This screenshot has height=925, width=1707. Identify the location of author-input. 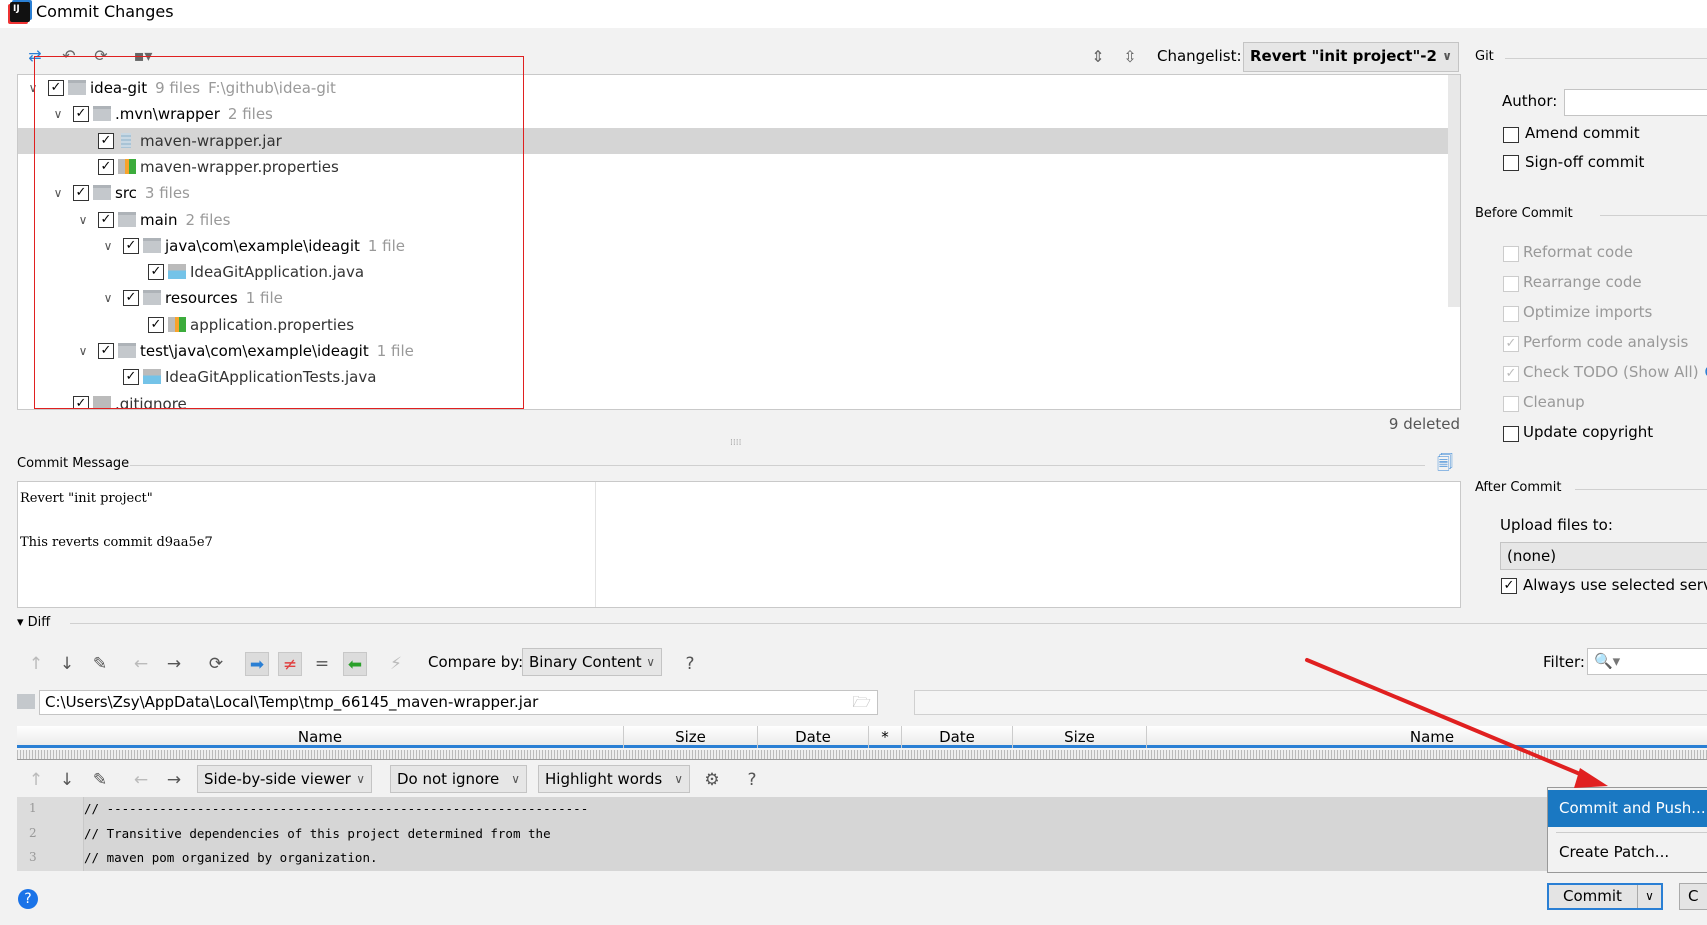
(1635, 102).